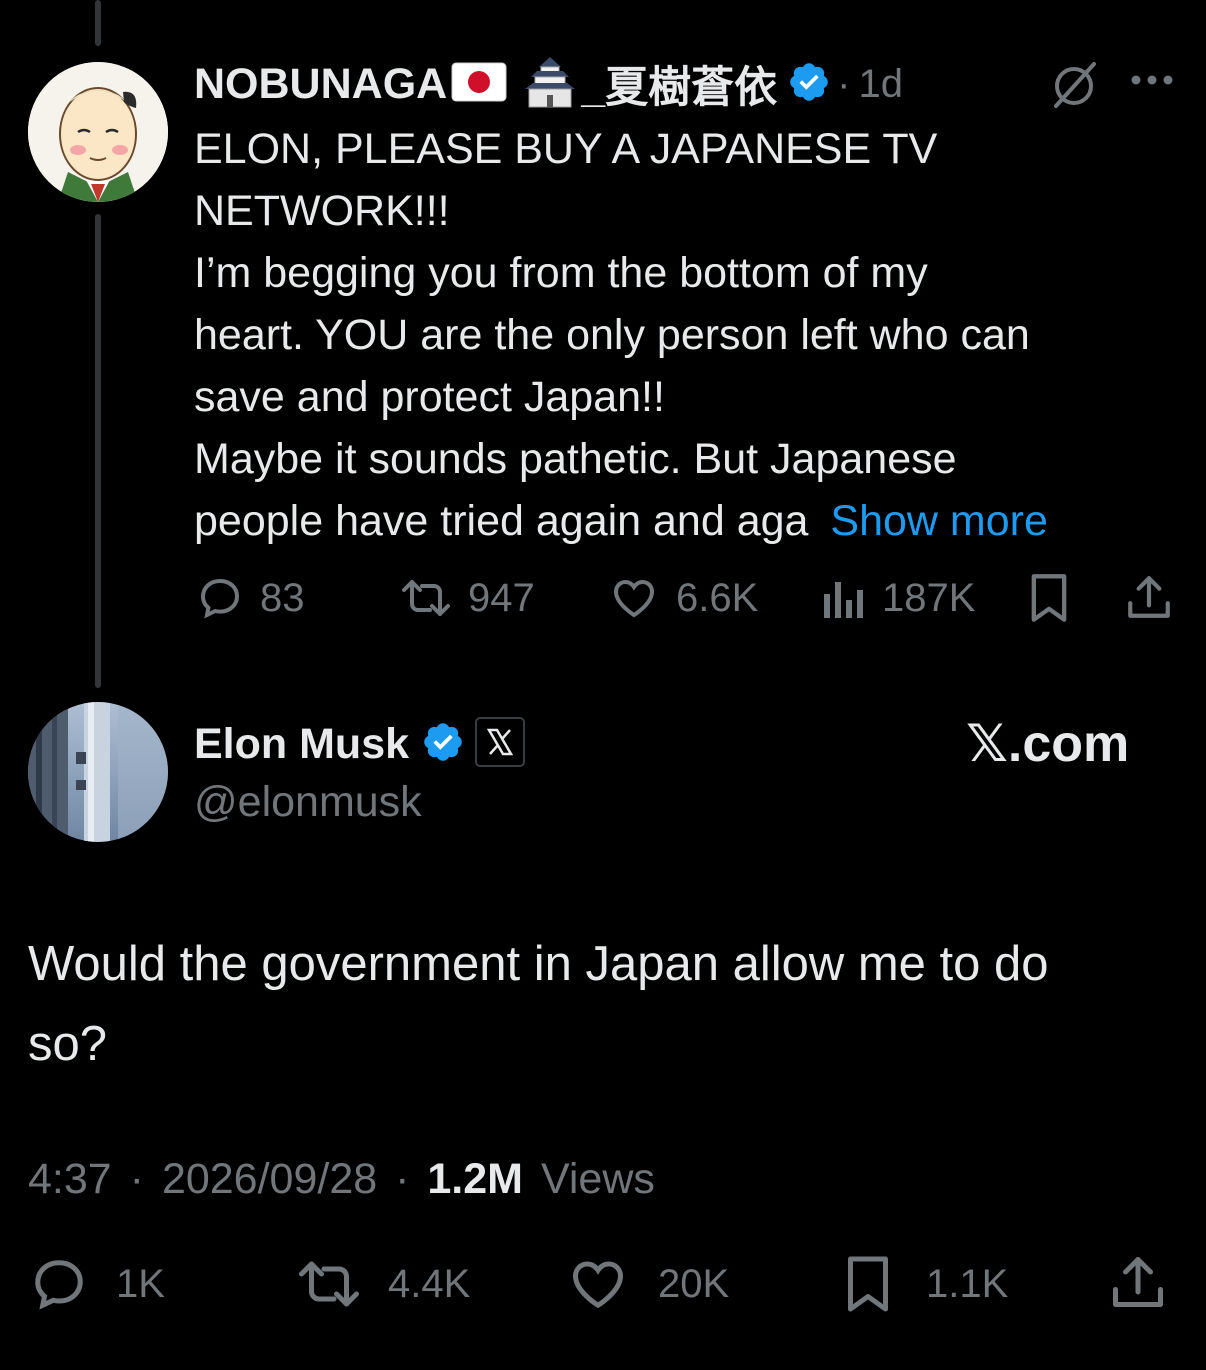 The height and width of the screenshot is (1370, 1206). What do you see at coordinates (967, 1283) in the screenshot?
I see `main-bookmark-count: 1.1K` at bounding box center [967, 1283].